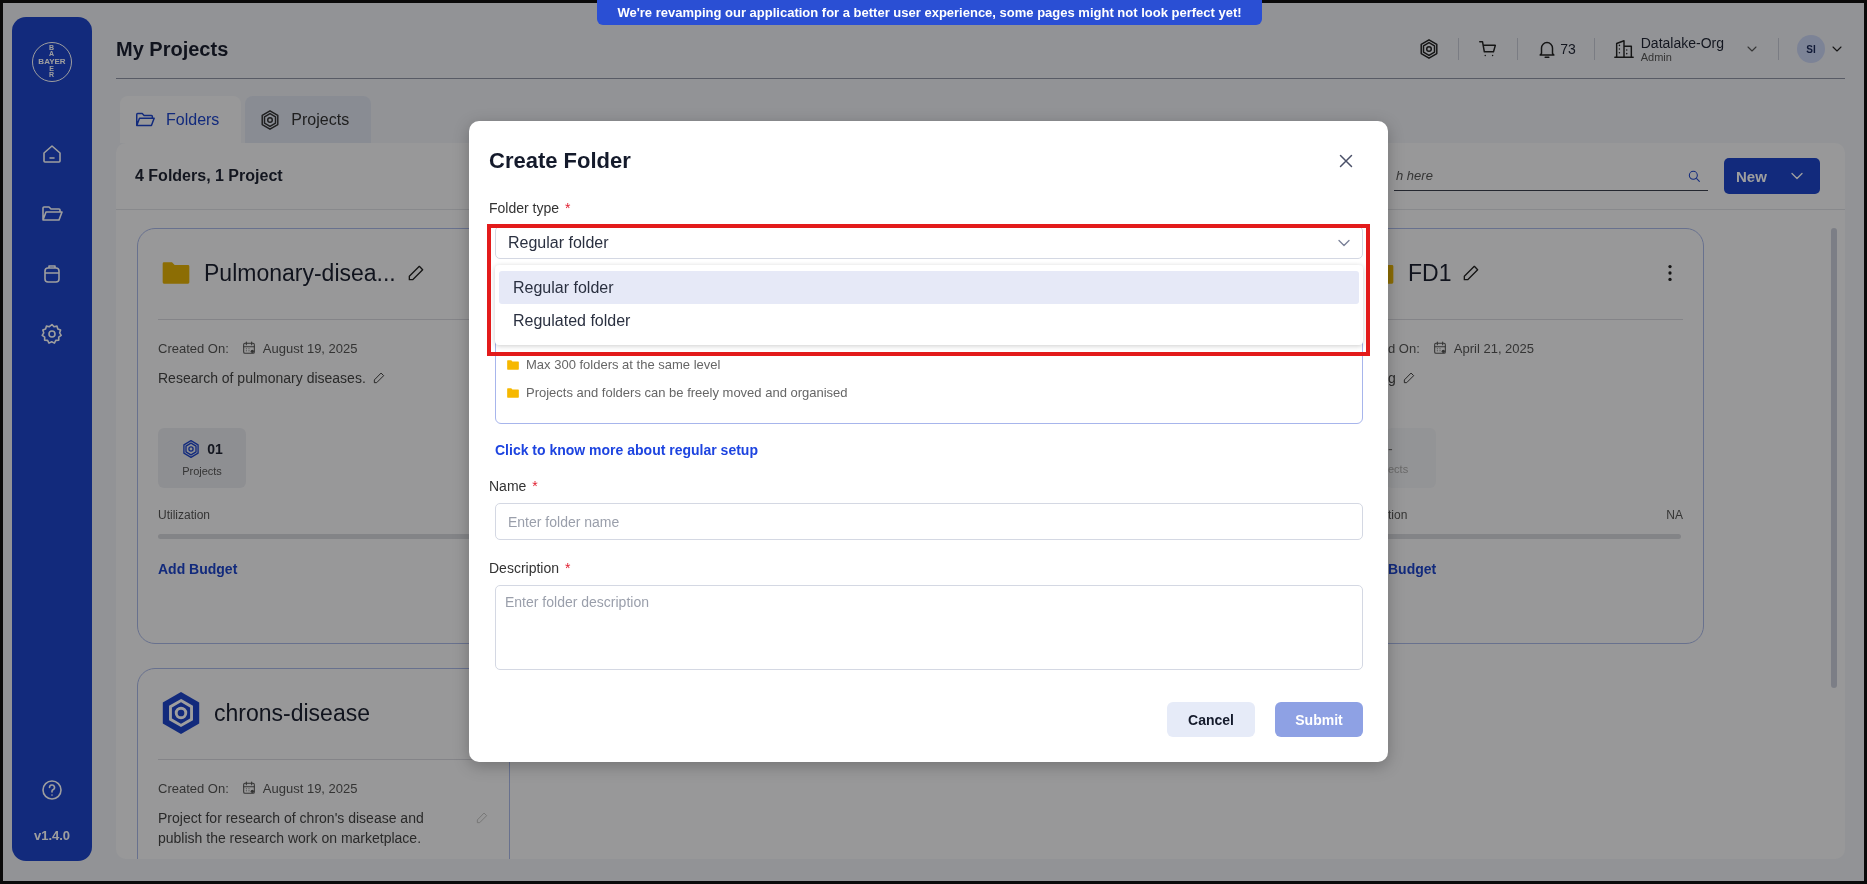 This screenshot has height=884, width=1867. Describe the element at coordinates (929, 521) in the screenshot. I see `name-field: Enter folder name` at that location.